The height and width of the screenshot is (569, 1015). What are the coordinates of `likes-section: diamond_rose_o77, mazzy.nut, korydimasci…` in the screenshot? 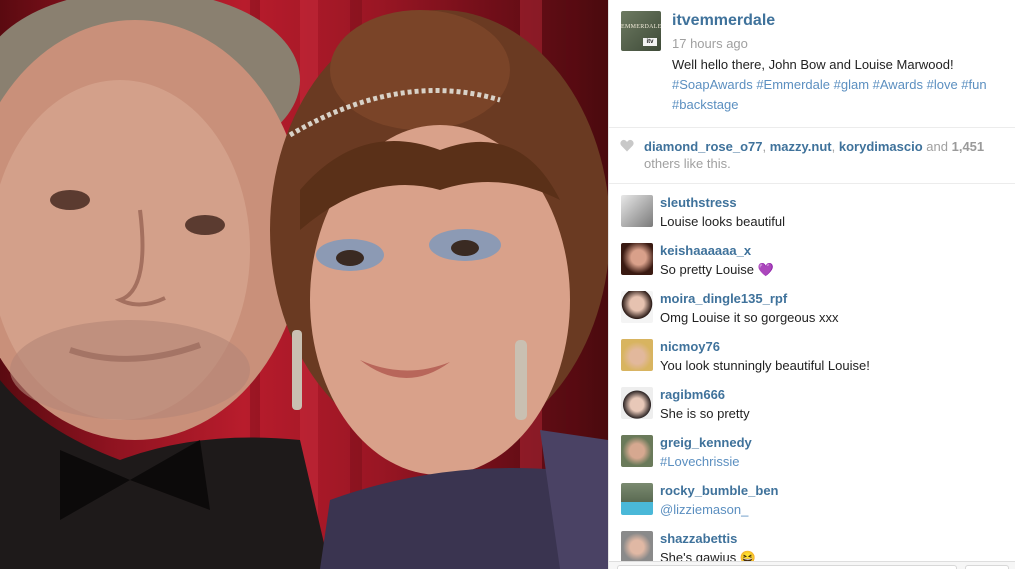 It's located at (812, 156).